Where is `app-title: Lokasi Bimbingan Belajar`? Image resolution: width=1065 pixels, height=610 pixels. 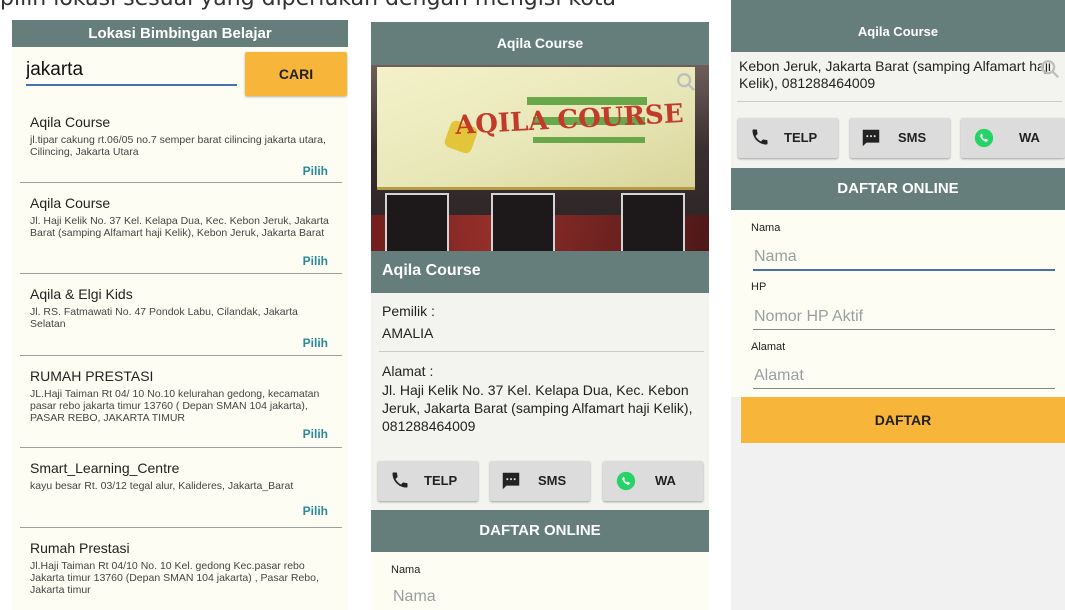
app-title: Lokasi Bimbingan Belajar is located at coordinates (180, 33).